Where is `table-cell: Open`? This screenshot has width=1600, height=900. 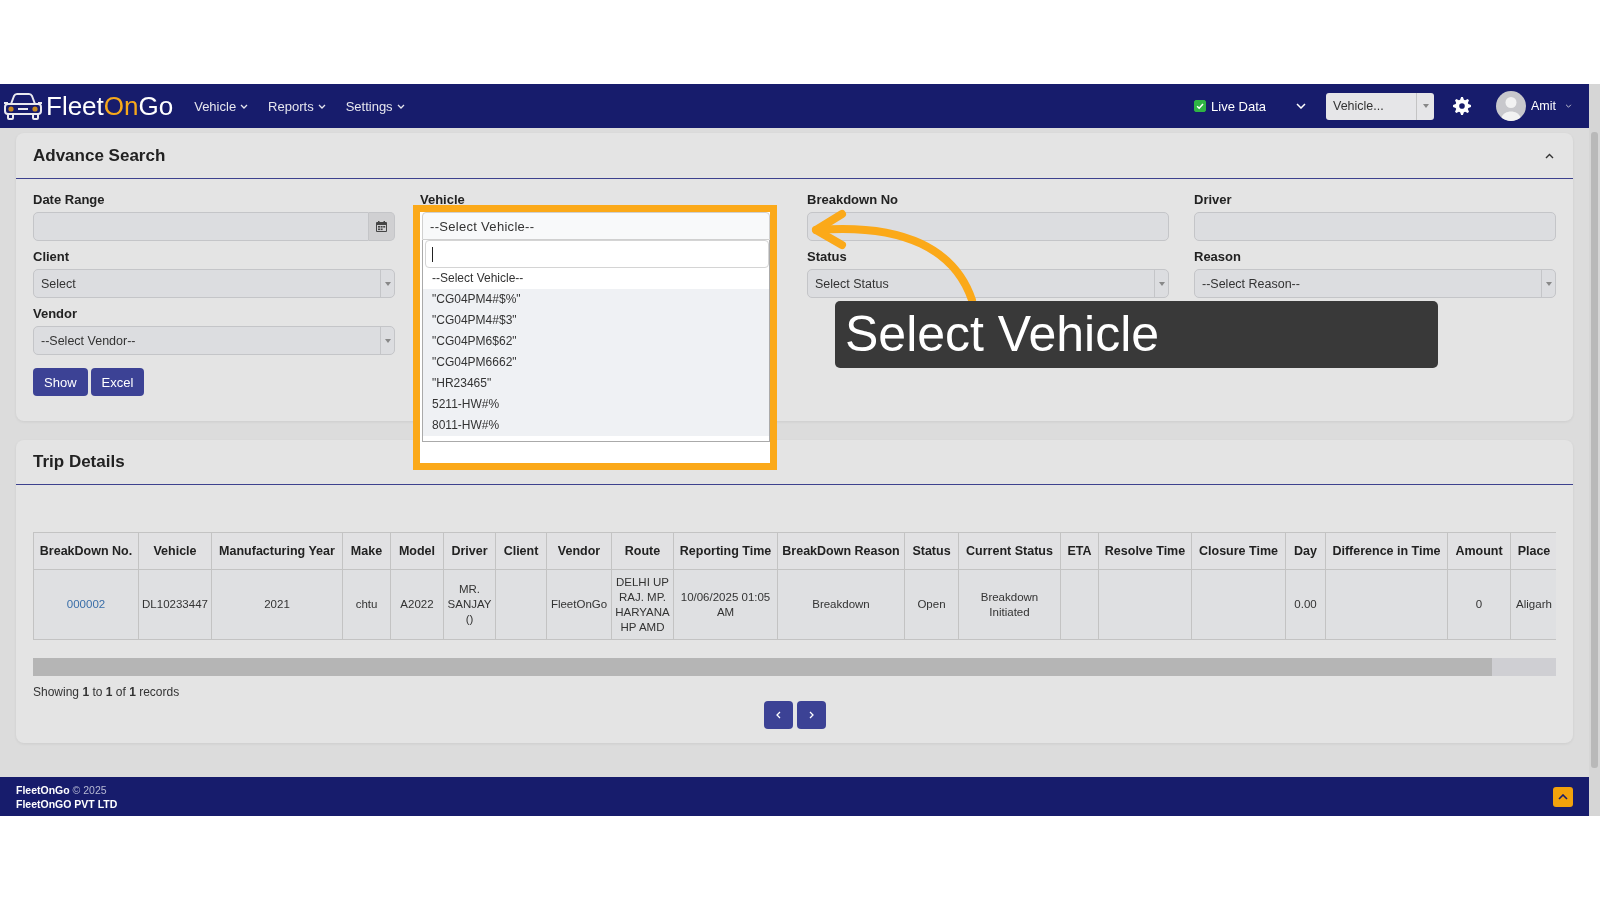
table-cell: Open is located at coordinates (931, 604).